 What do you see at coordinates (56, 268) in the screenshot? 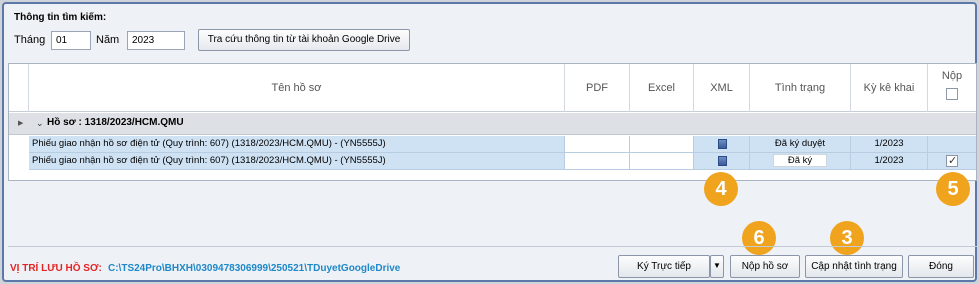
I see `storage-location-label: VỊ TRÍ LƯU HỒ SƠ:` at bounding box center [56, 268].